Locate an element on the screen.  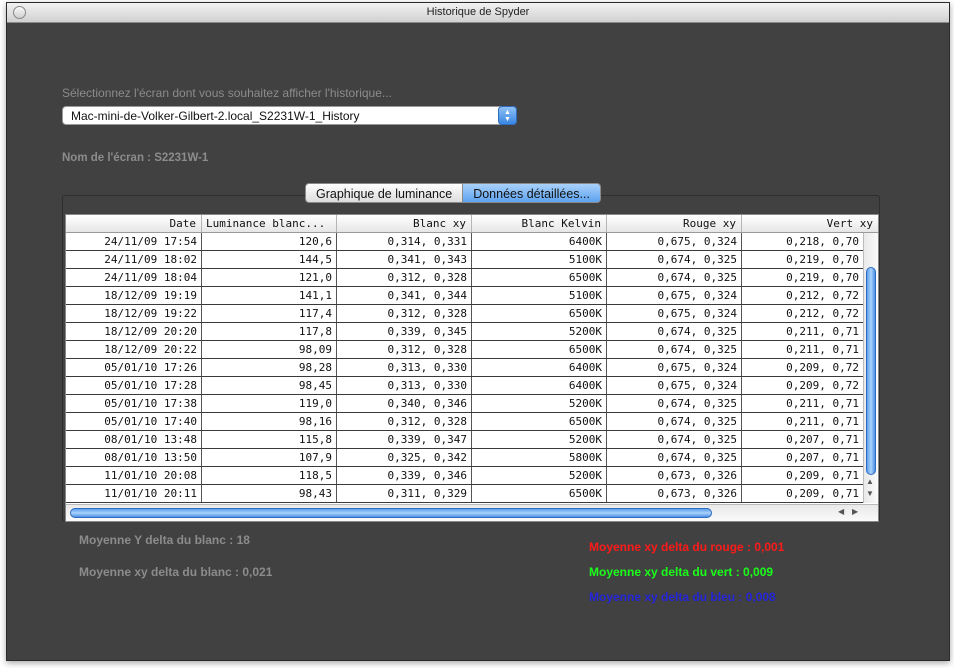
scroll-right-arrow-icon: ▶ is located at coordinates (855, 511).